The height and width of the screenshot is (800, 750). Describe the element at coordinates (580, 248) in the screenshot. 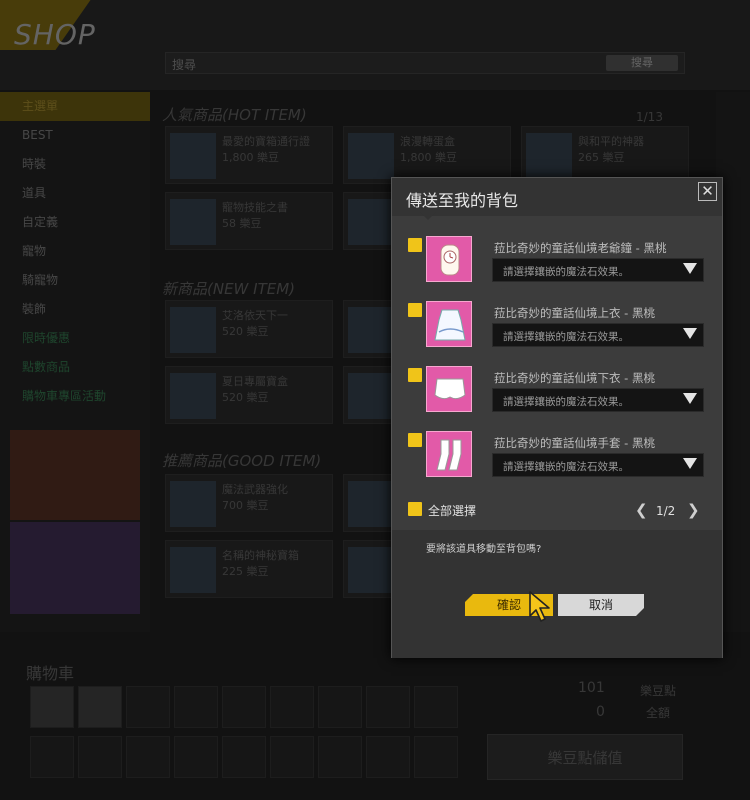

I see `item-name: 菈比奇妙的童話仙境老爺鐘 - 黑桃` at that location.